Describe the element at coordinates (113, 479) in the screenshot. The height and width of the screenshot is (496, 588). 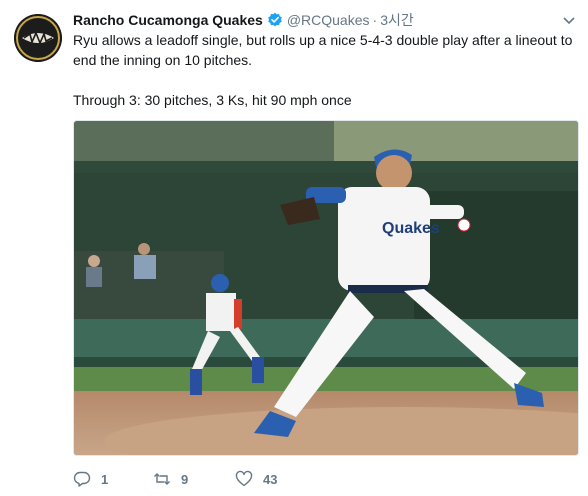
I see `reply-button: 1` at that location.